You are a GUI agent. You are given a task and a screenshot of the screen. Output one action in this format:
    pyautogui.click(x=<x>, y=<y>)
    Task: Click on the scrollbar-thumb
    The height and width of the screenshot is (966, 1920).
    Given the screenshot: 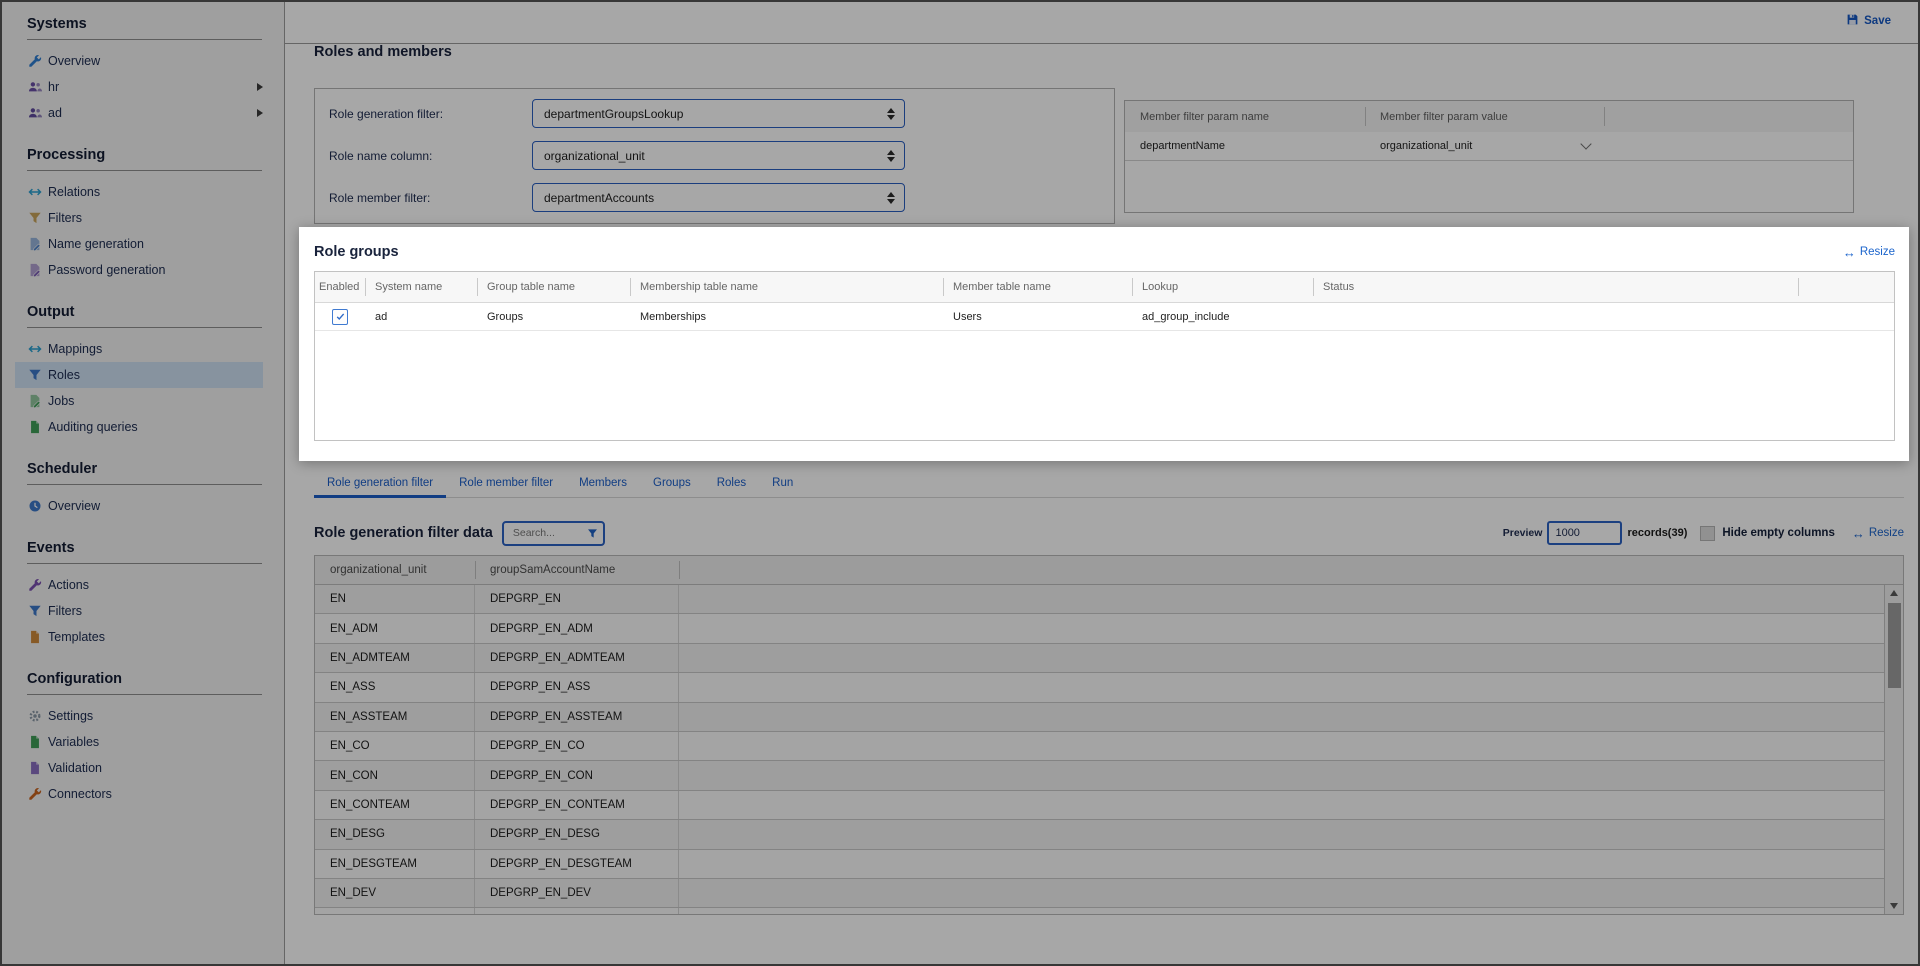 What is the action you would take?
    pyautogui.click(x=1894, y=645)
    